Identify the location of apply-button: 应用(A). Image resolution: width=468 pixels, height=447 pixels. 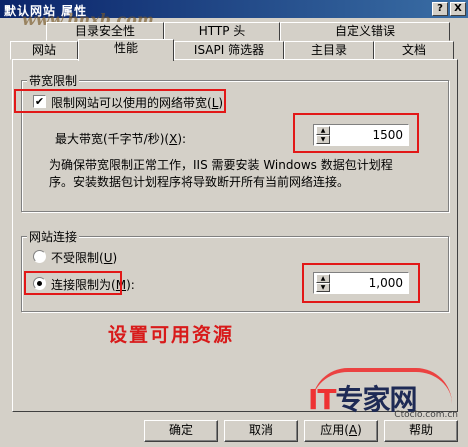
(341, 431).